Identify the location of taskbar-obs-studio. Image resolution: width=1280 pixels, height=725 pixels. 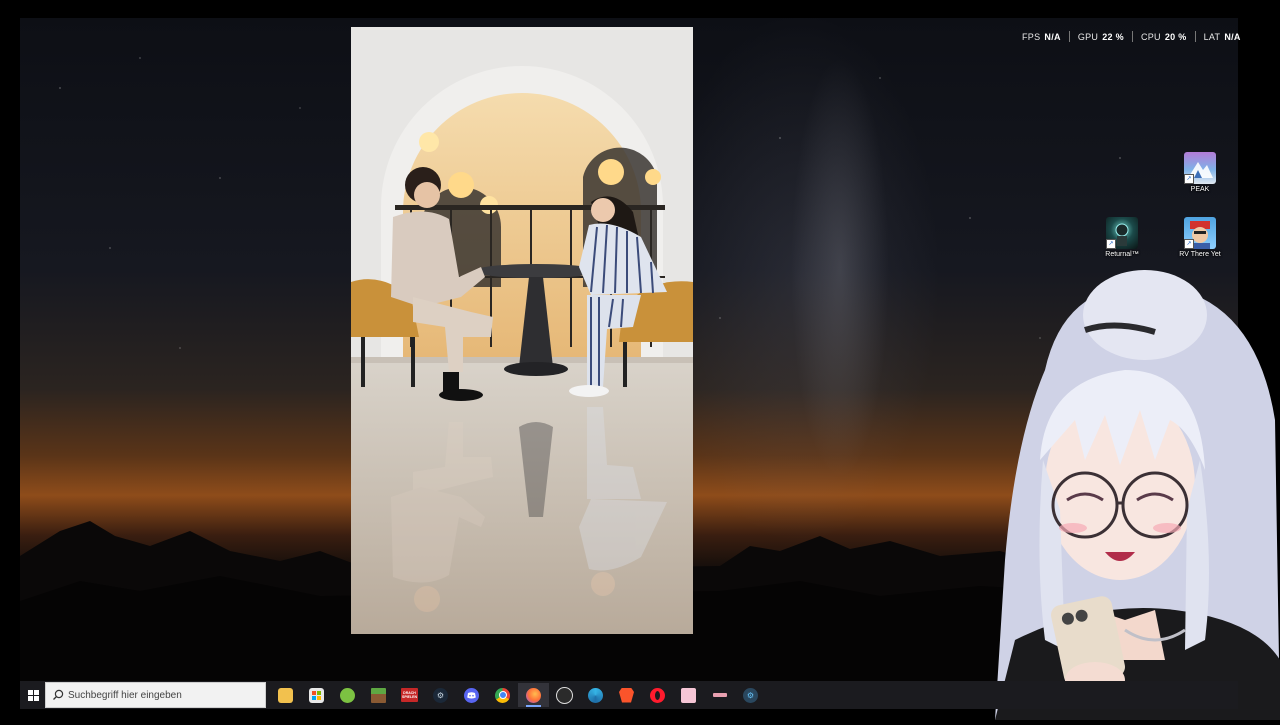
(564, 695).